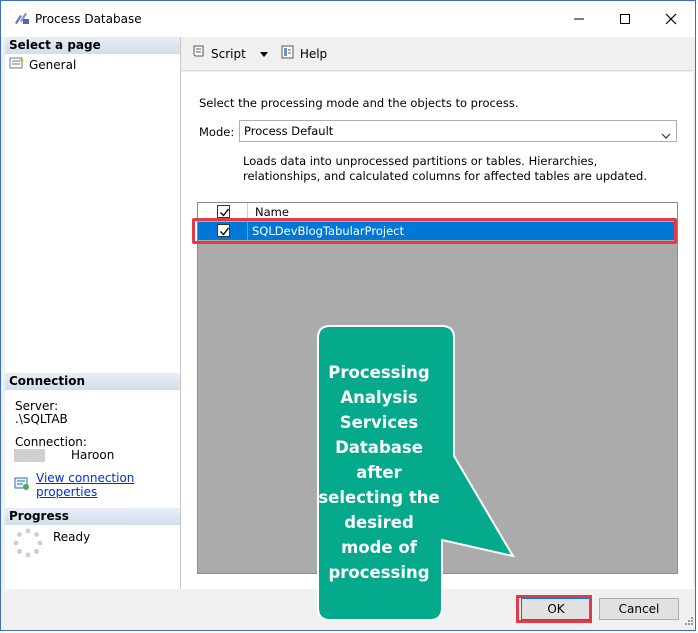  Describe the element at coordinates (51, 442) in the screenshot. I see `connection-label: Connection:` at that location.